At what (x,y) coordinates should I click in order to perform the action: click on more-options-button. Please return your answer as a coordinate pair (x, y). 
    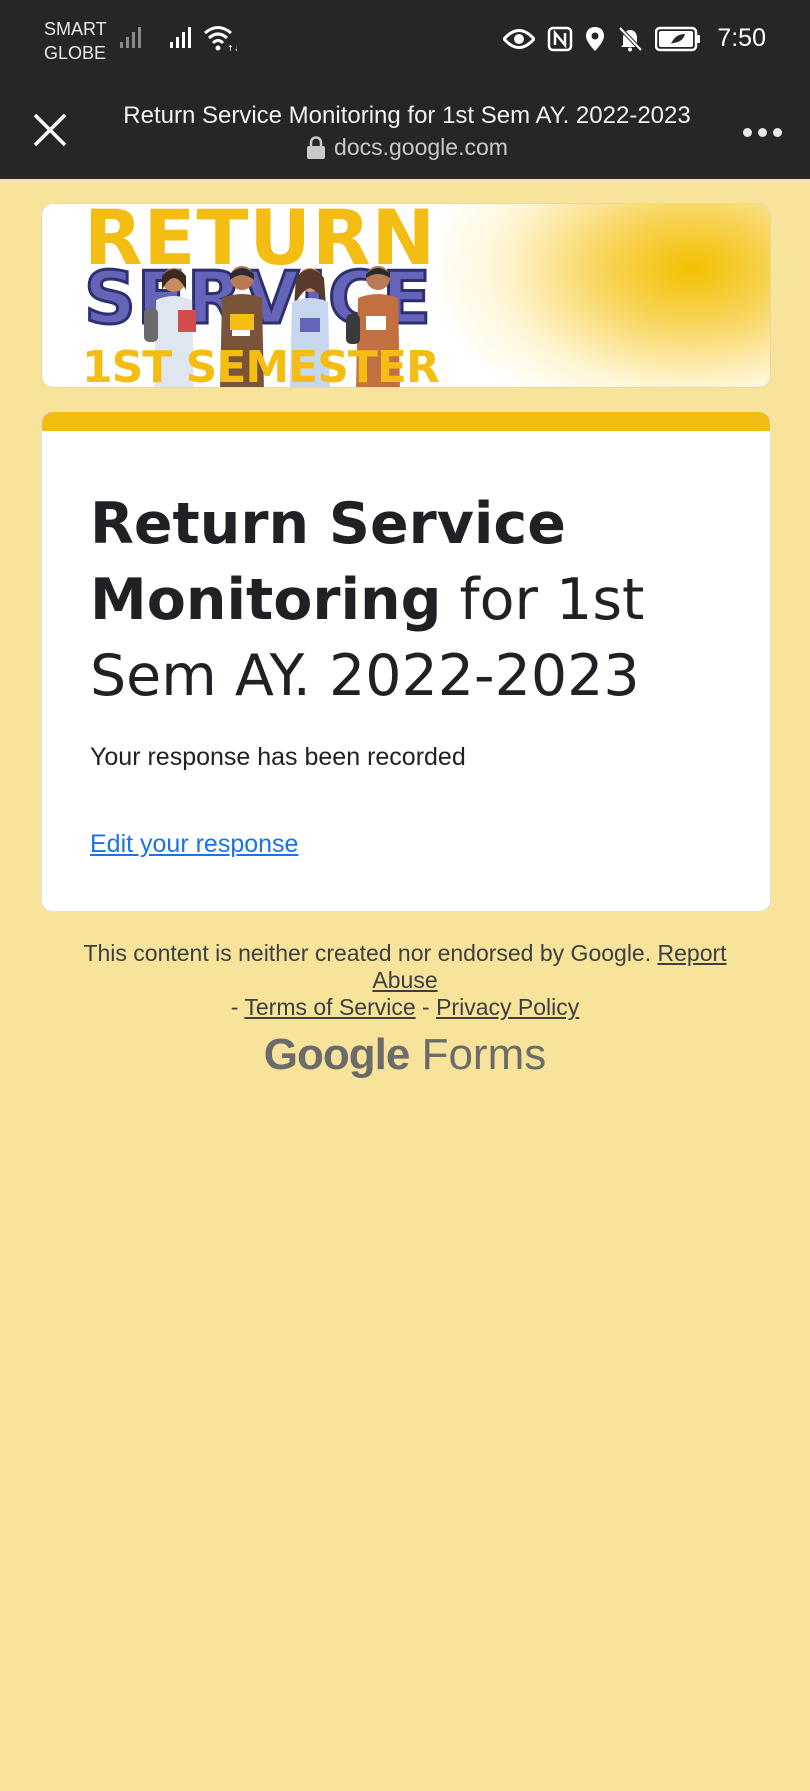
    Looking at the image, I should click on (762, 132).